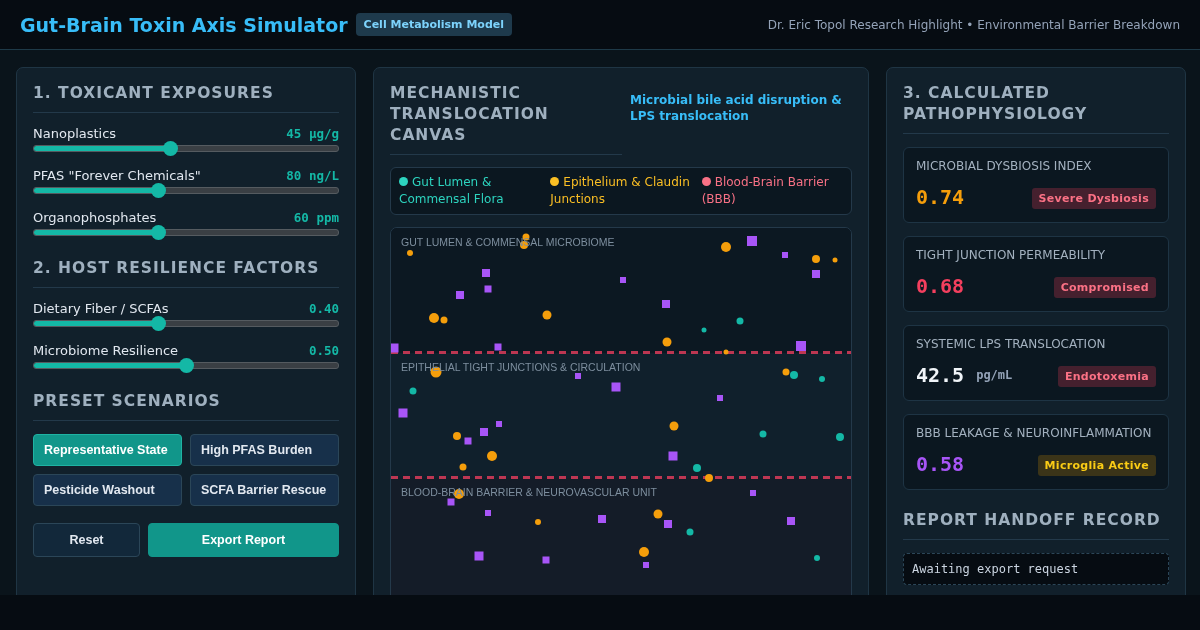 This screenshot has width=1200, height=630. What do you see at coordinates (1034, 433) in the screenshot?
I see `metric-label: BBB LEAKAGE & NEUROINFLAMMATION` at bounding box center [1034, 433].